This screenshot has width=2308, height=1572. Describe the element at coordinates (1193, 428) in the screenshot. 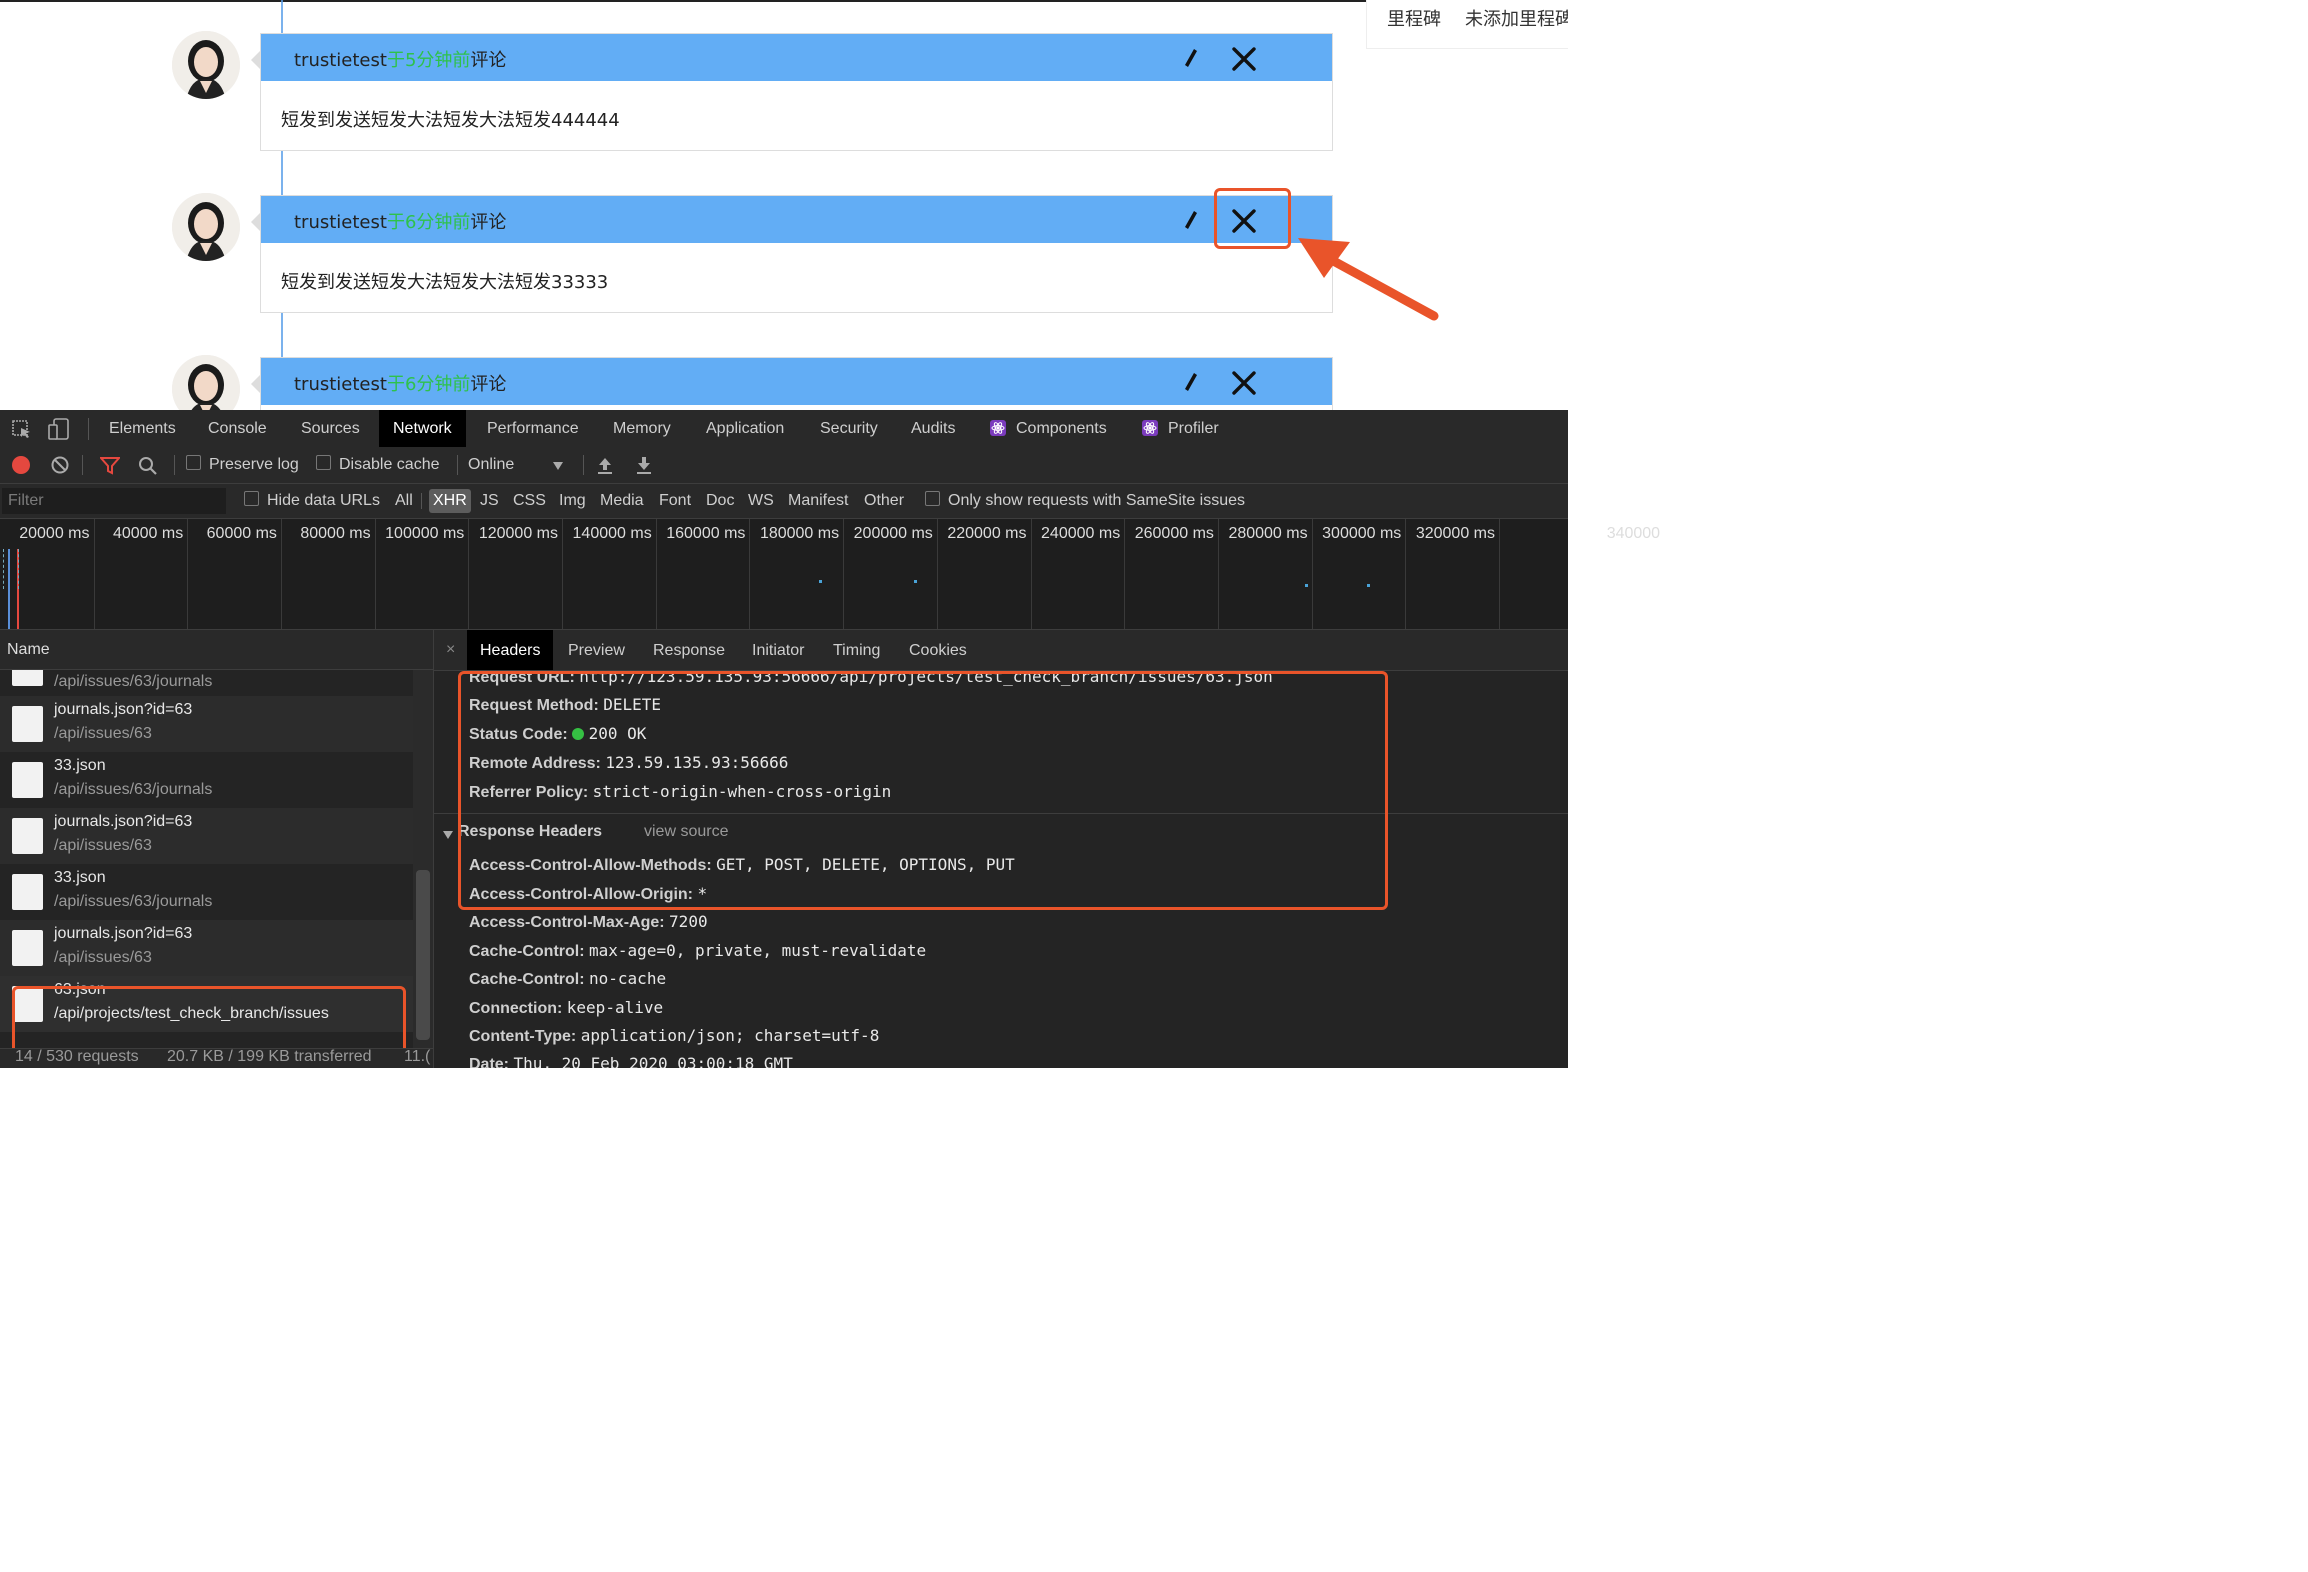

I see `tab-profiler: Profiler` at that location.